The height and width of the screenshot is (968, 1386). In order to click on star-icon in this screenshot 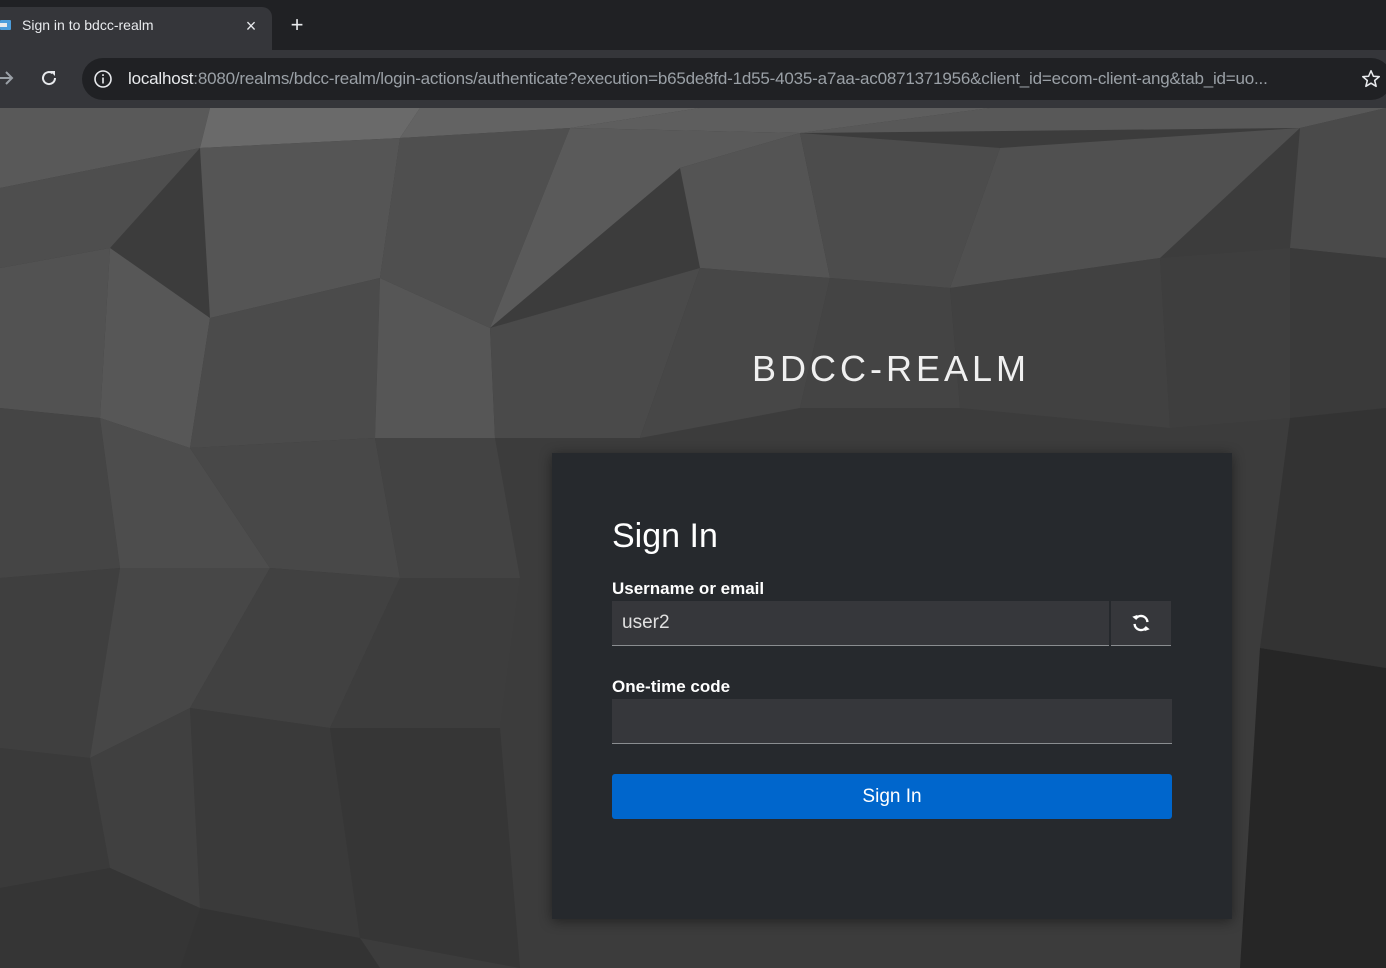, I will do `click(1371, 79)`.